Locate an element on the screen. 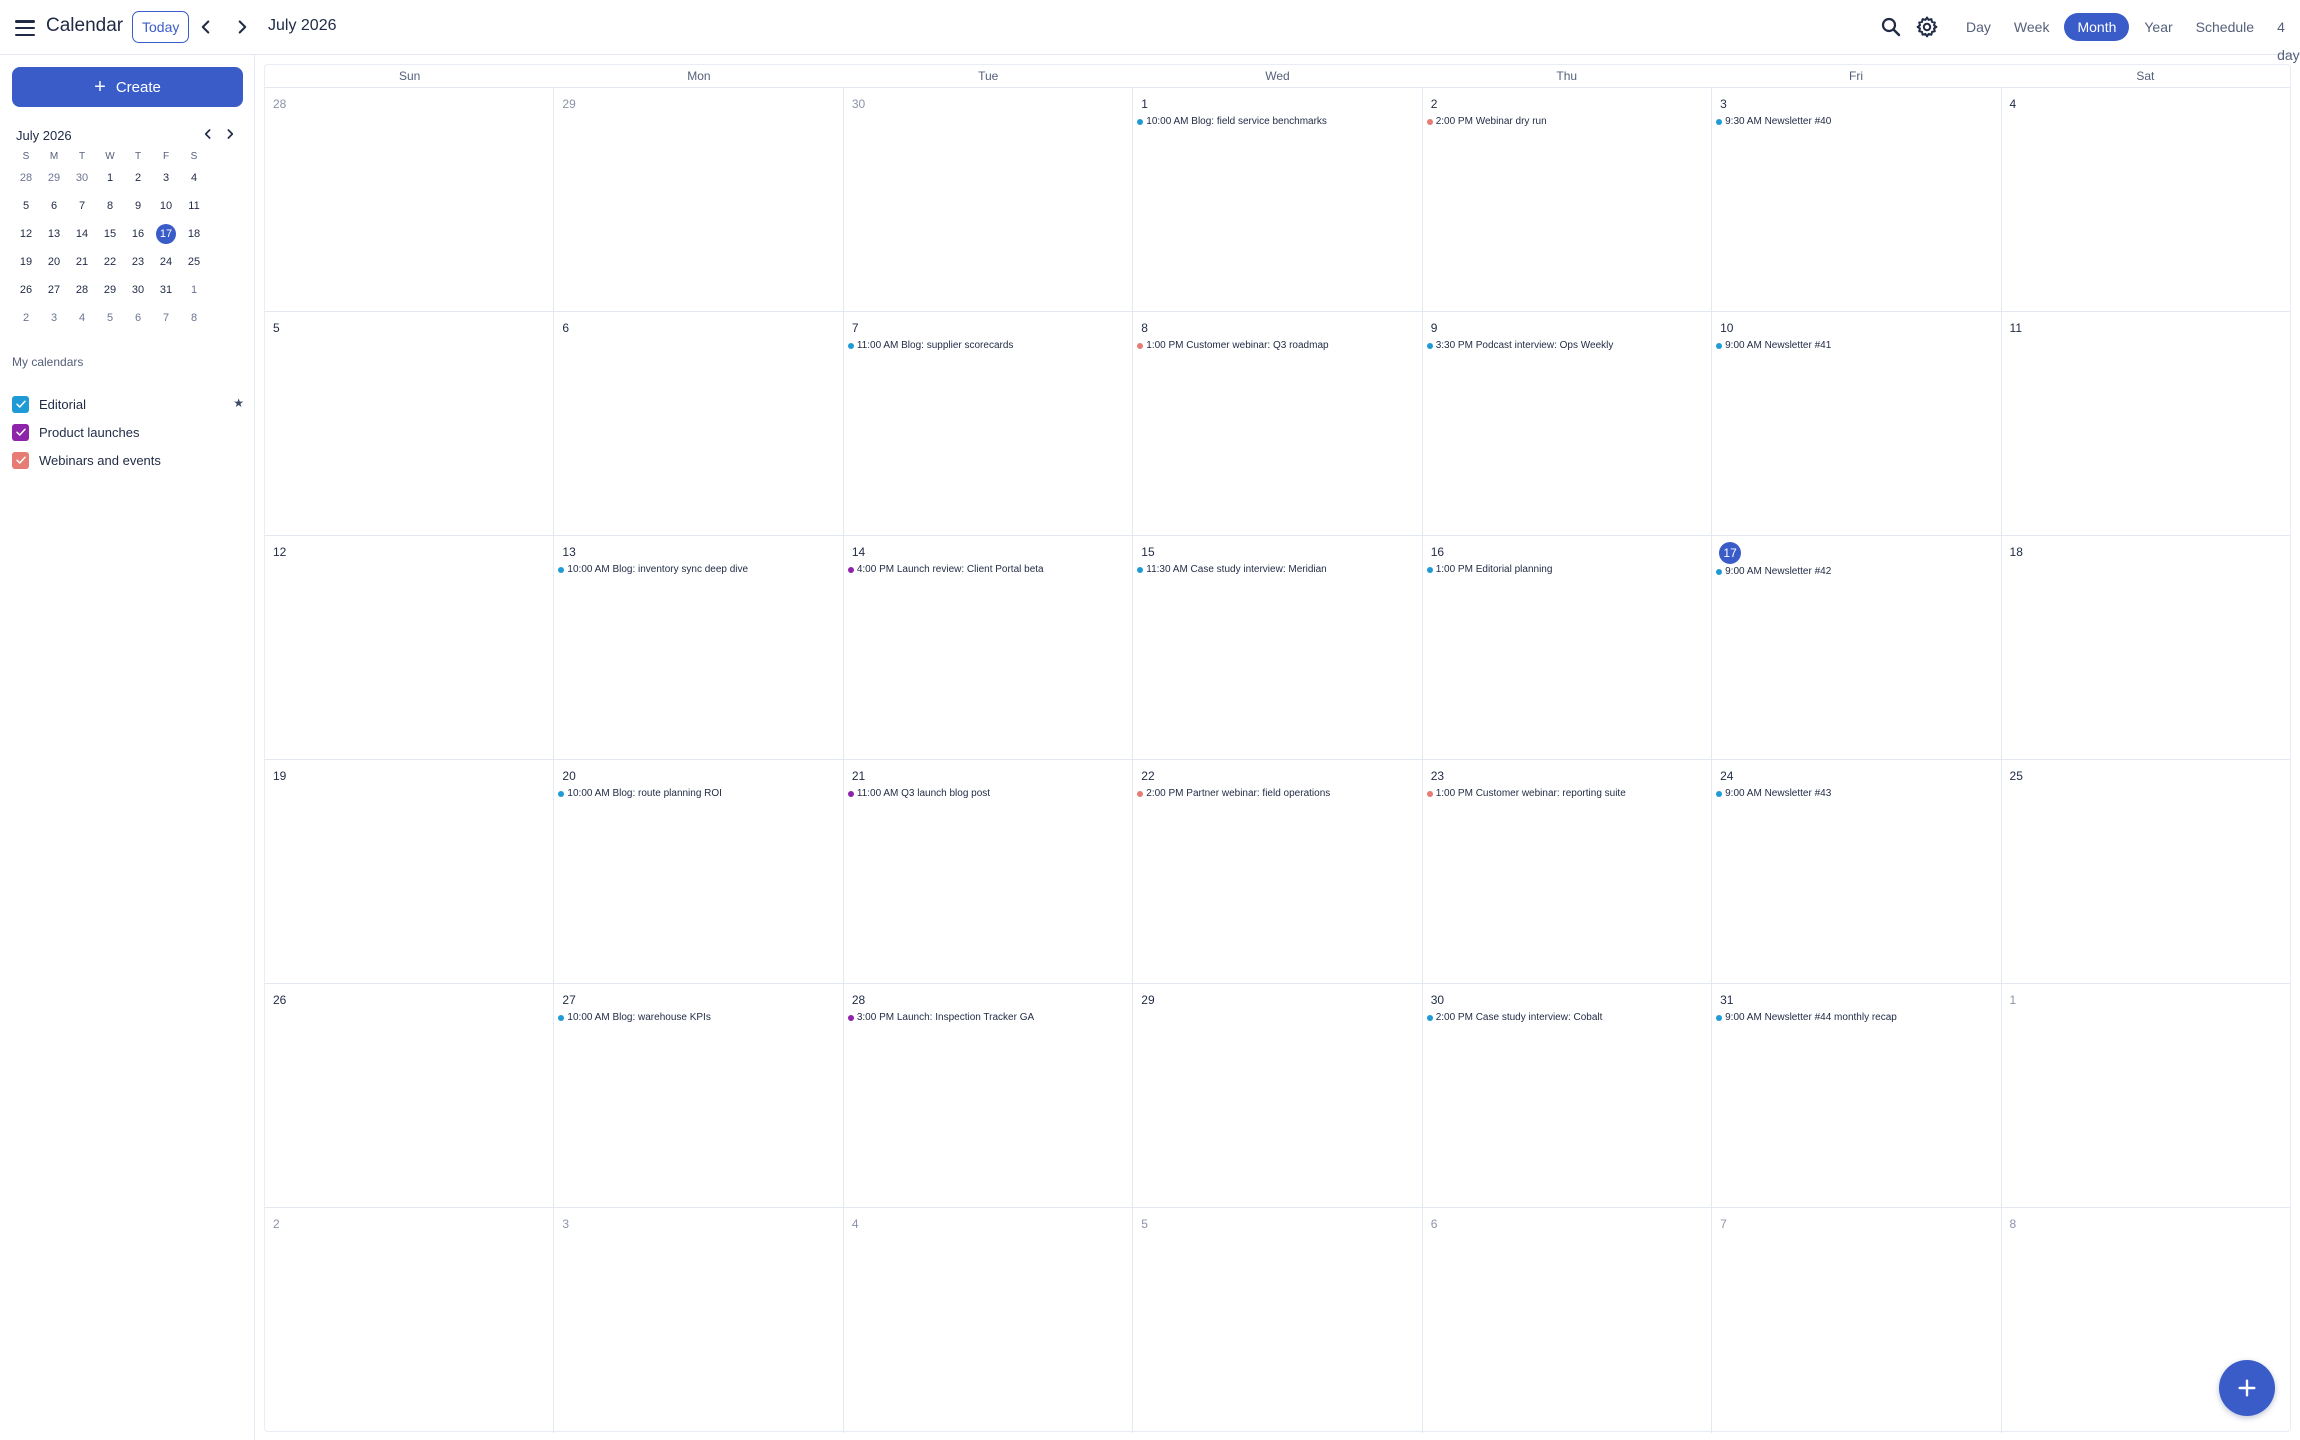 The height and width of the screenshot is (1440, 2300). event-chip: 9:00 AM Newsletter #42 is located at coordinates (1858, 571).